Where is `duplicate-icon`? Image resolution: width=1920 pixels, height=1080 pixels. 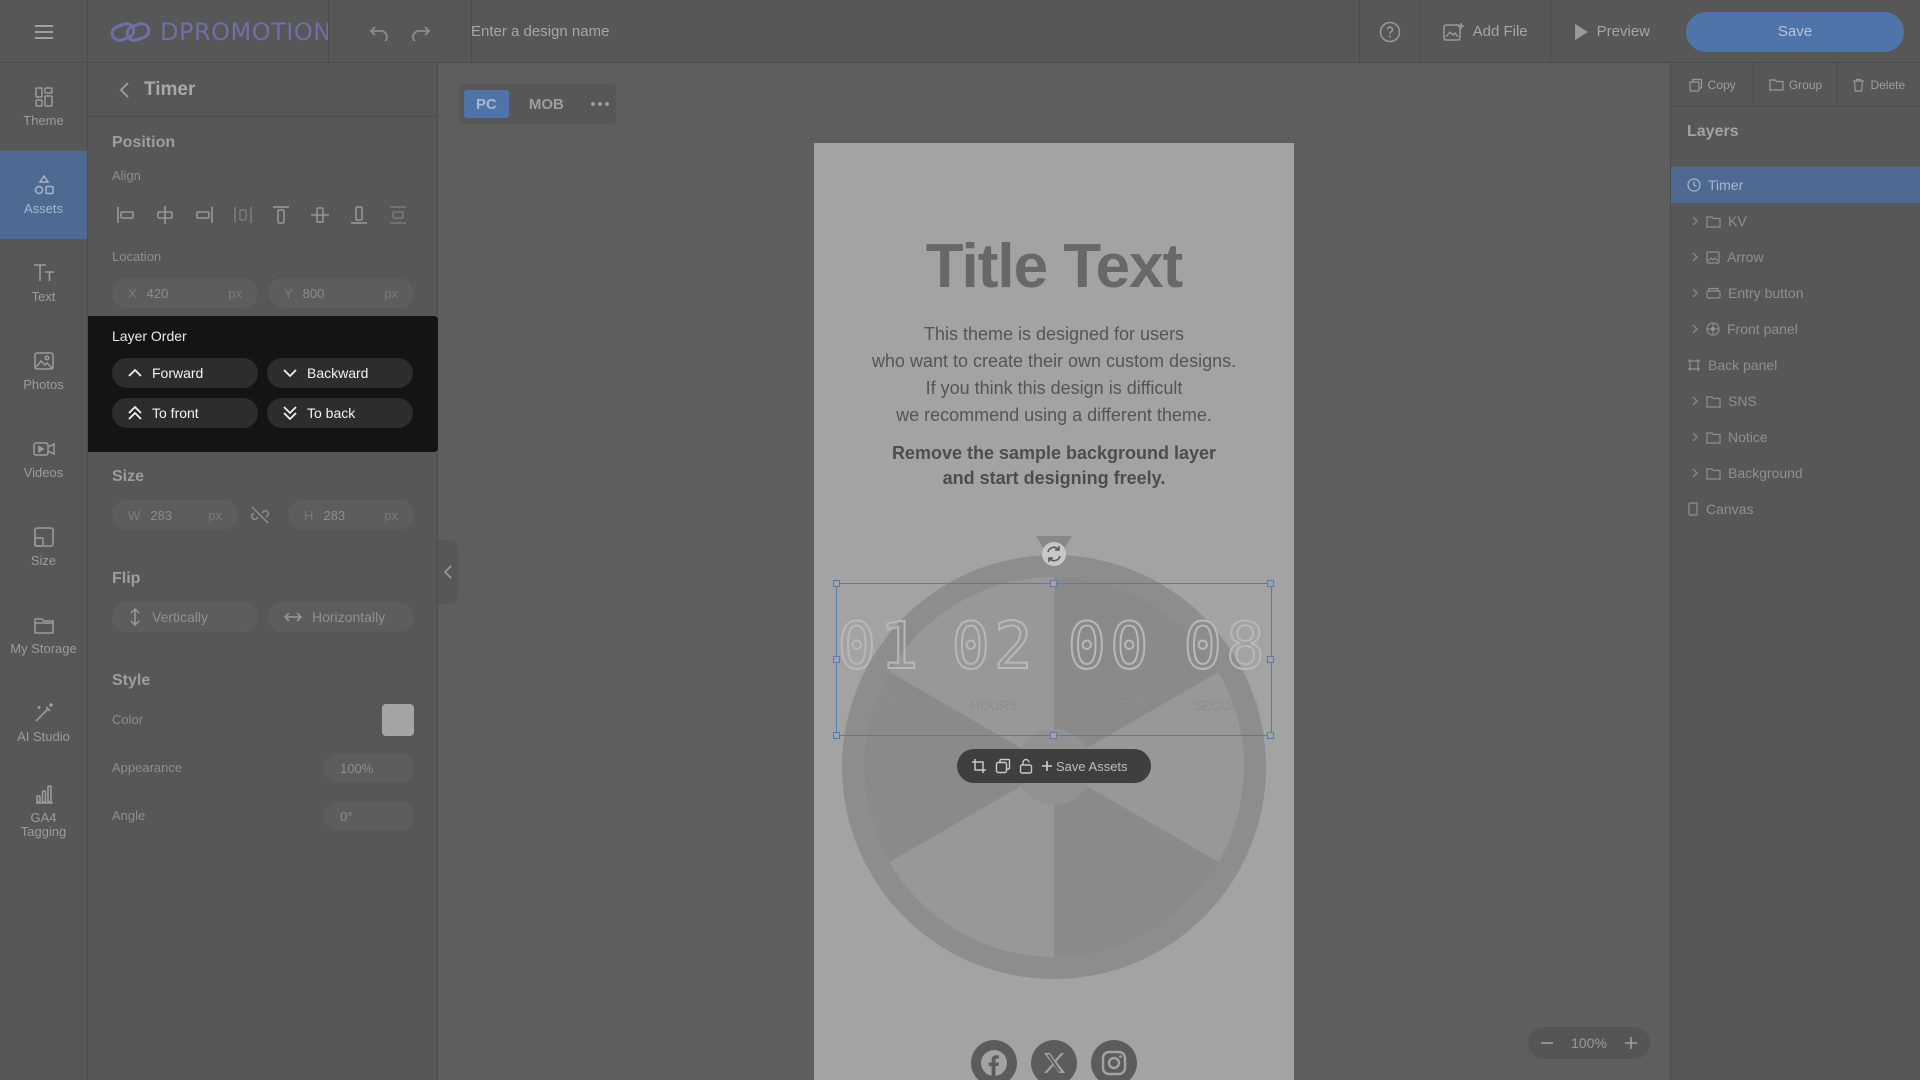
duplicate-icon is located at coordinates (1003, 766).